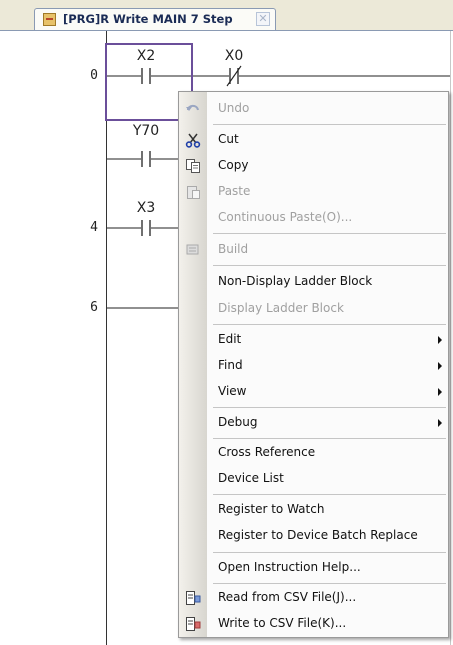 This screenshot has width=453, height=645. Describe the element at coordinates (295, 281) in the screenshot. I see `menu-item-label: Non-Display Ladder Block` at that location.